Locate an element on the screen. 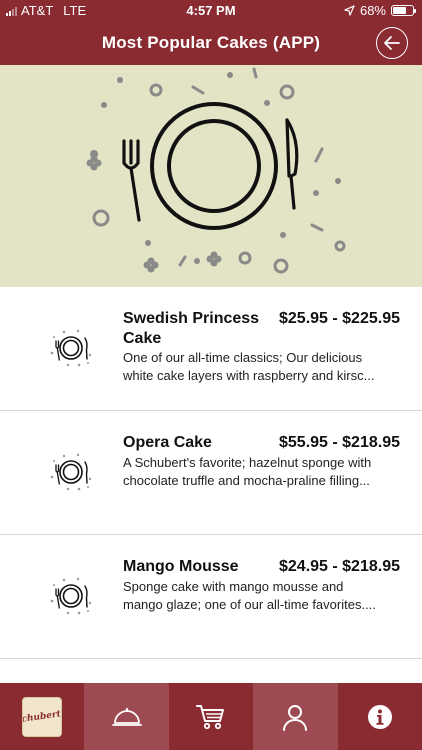 This screenshot has width=422, height=750. cart-icon is located at coordinates (209, 716).